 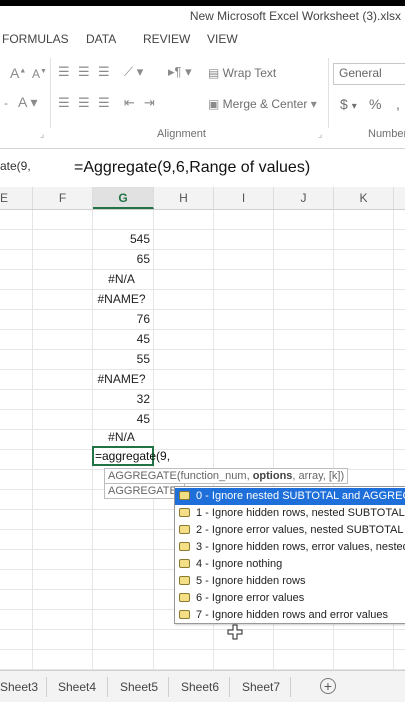 I want to click on tab-view: VIEW, so click(x=222, y=39).